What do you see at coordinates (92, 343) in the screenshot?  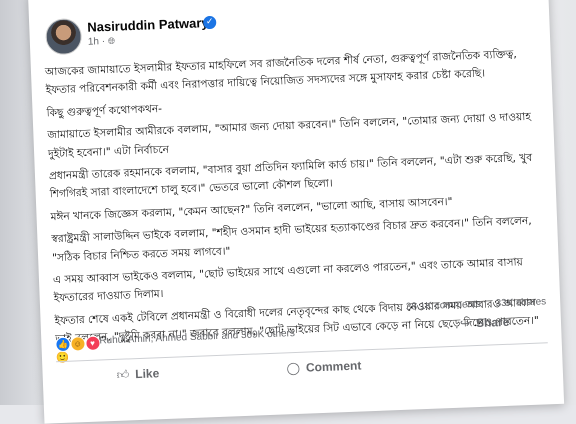 I see `love-reaction-icon: ♥` at bounding box center [92, 343].